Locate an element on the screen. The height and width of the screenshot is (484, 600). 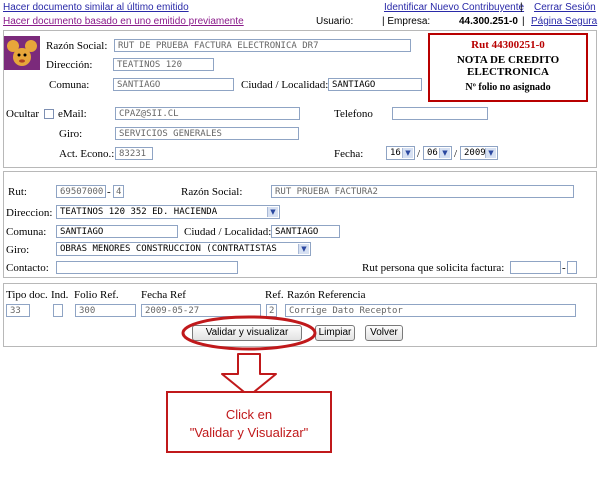
callout-line1: Click en is located at coordinates (249, 414).